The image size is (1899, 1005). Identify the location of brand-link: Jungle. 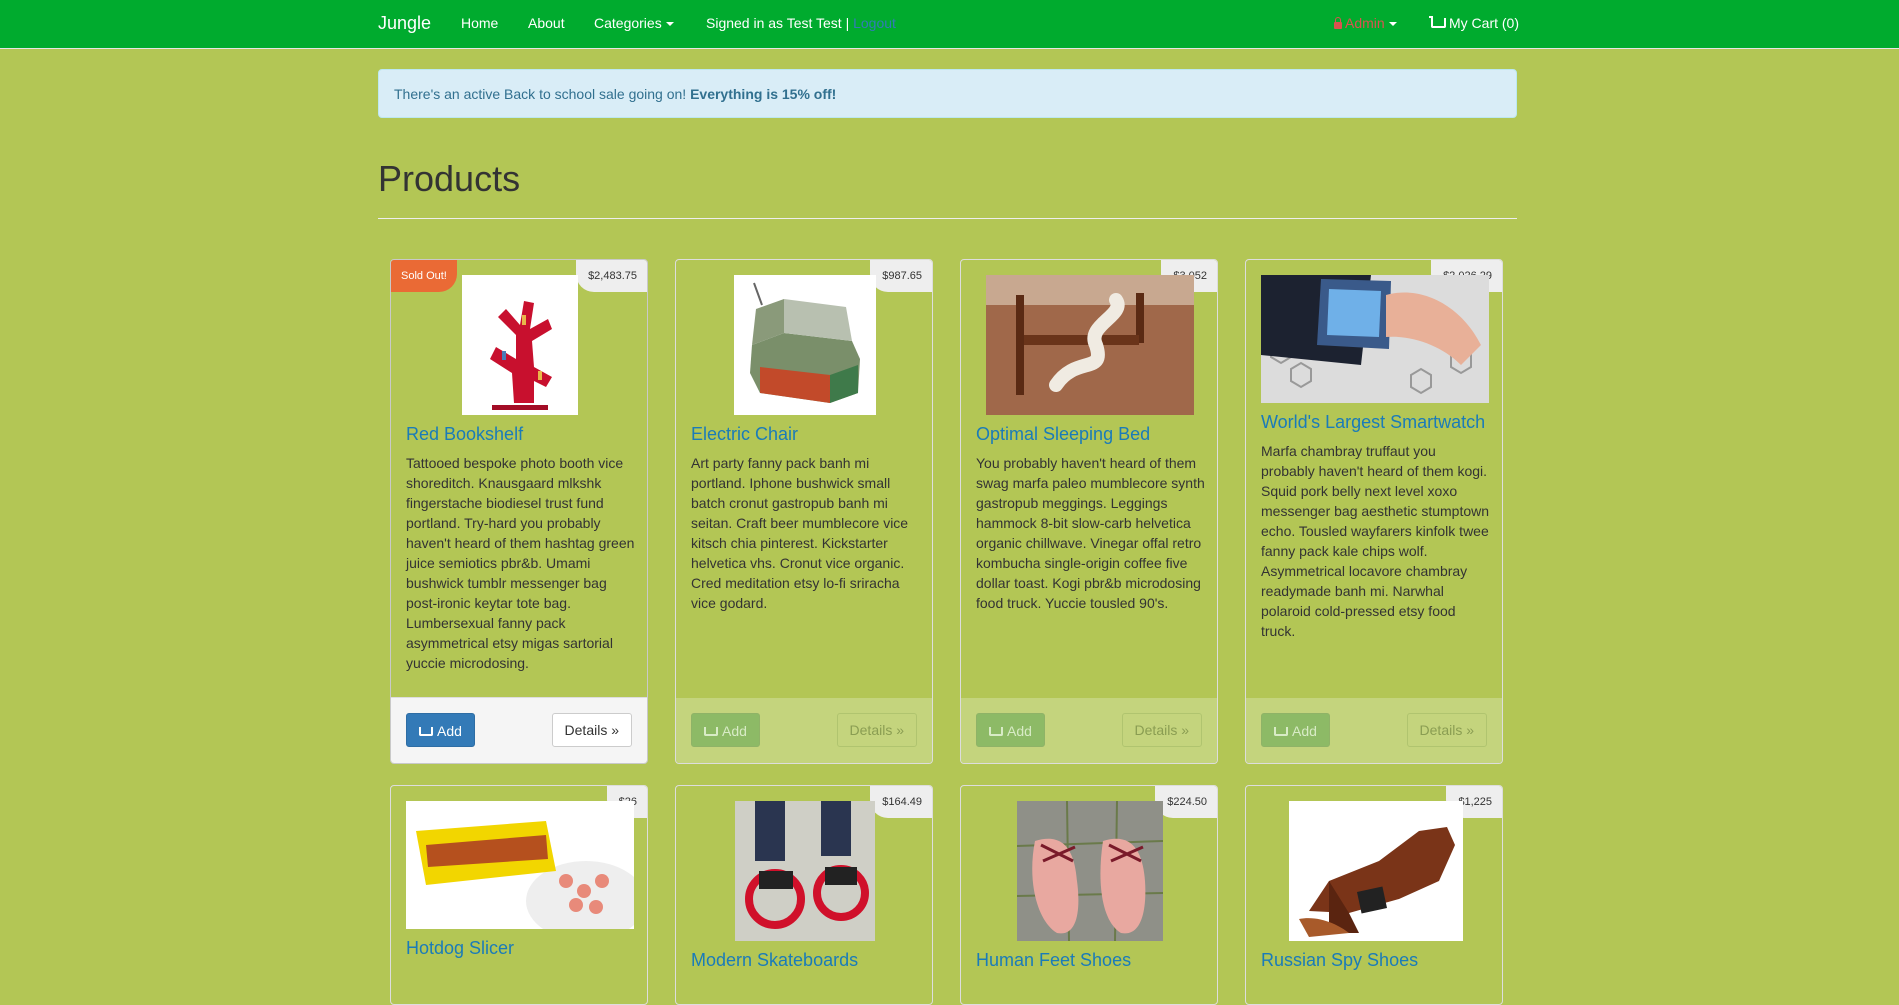
(404, 23).